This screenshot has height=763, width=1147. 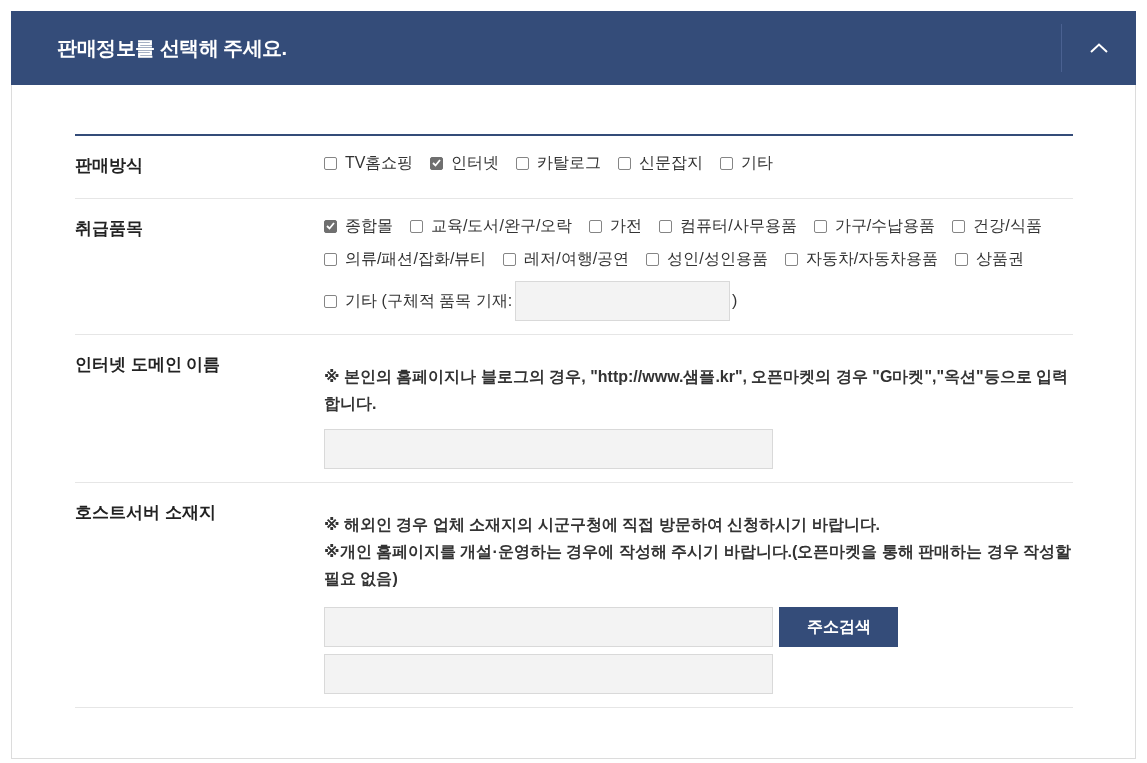 I want to click on option-label: 컴퓨터/사무용품, so click(x=738, y=226).